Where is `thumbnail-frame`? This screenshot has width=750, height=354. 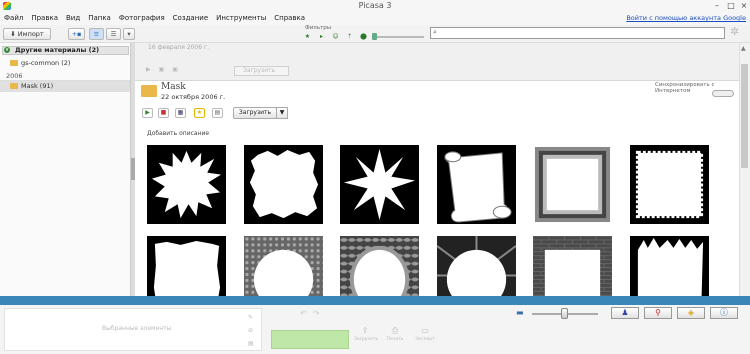
thumbnail-frame is located at coordinates (572, 184).